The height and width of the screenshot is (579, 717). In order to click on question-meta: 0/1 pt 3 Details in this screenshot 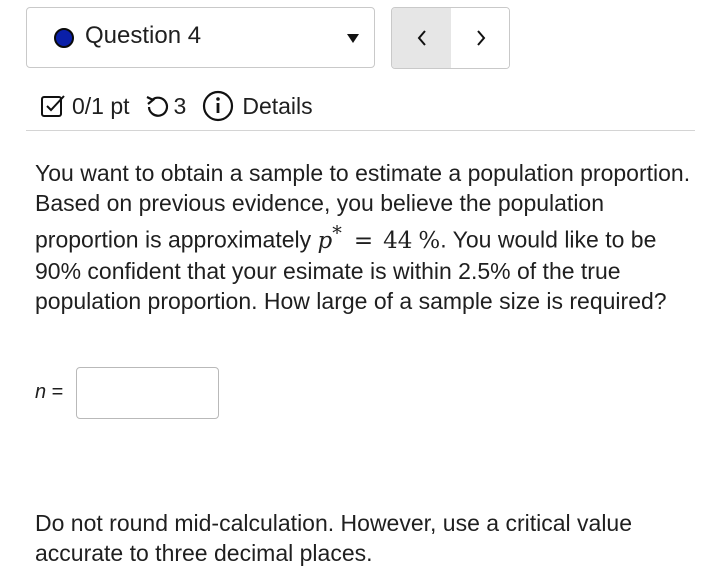, I will do `click(176, 106)`.